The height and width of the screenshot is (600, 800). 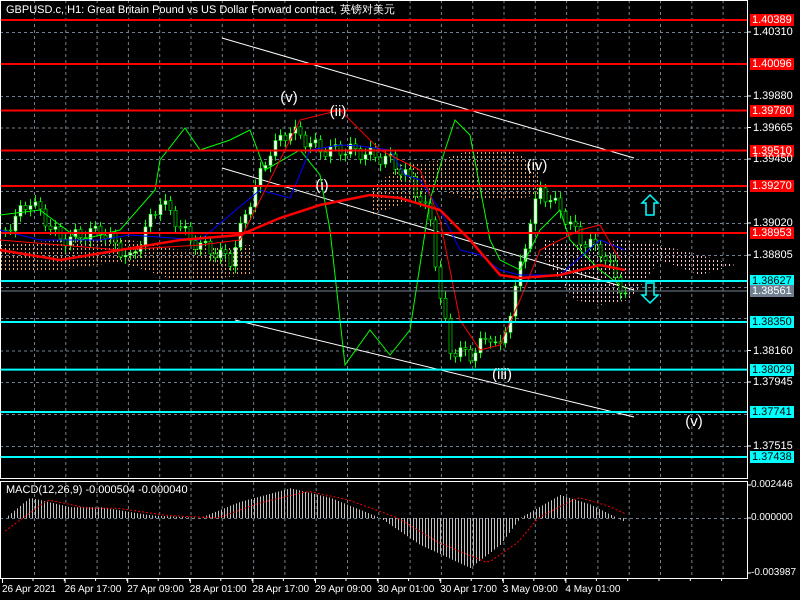 What do you see at coordinates (155, 590) in the screenshot?
I see `time-label: 27 Apr 09:00` at bounding box center [155, 590].